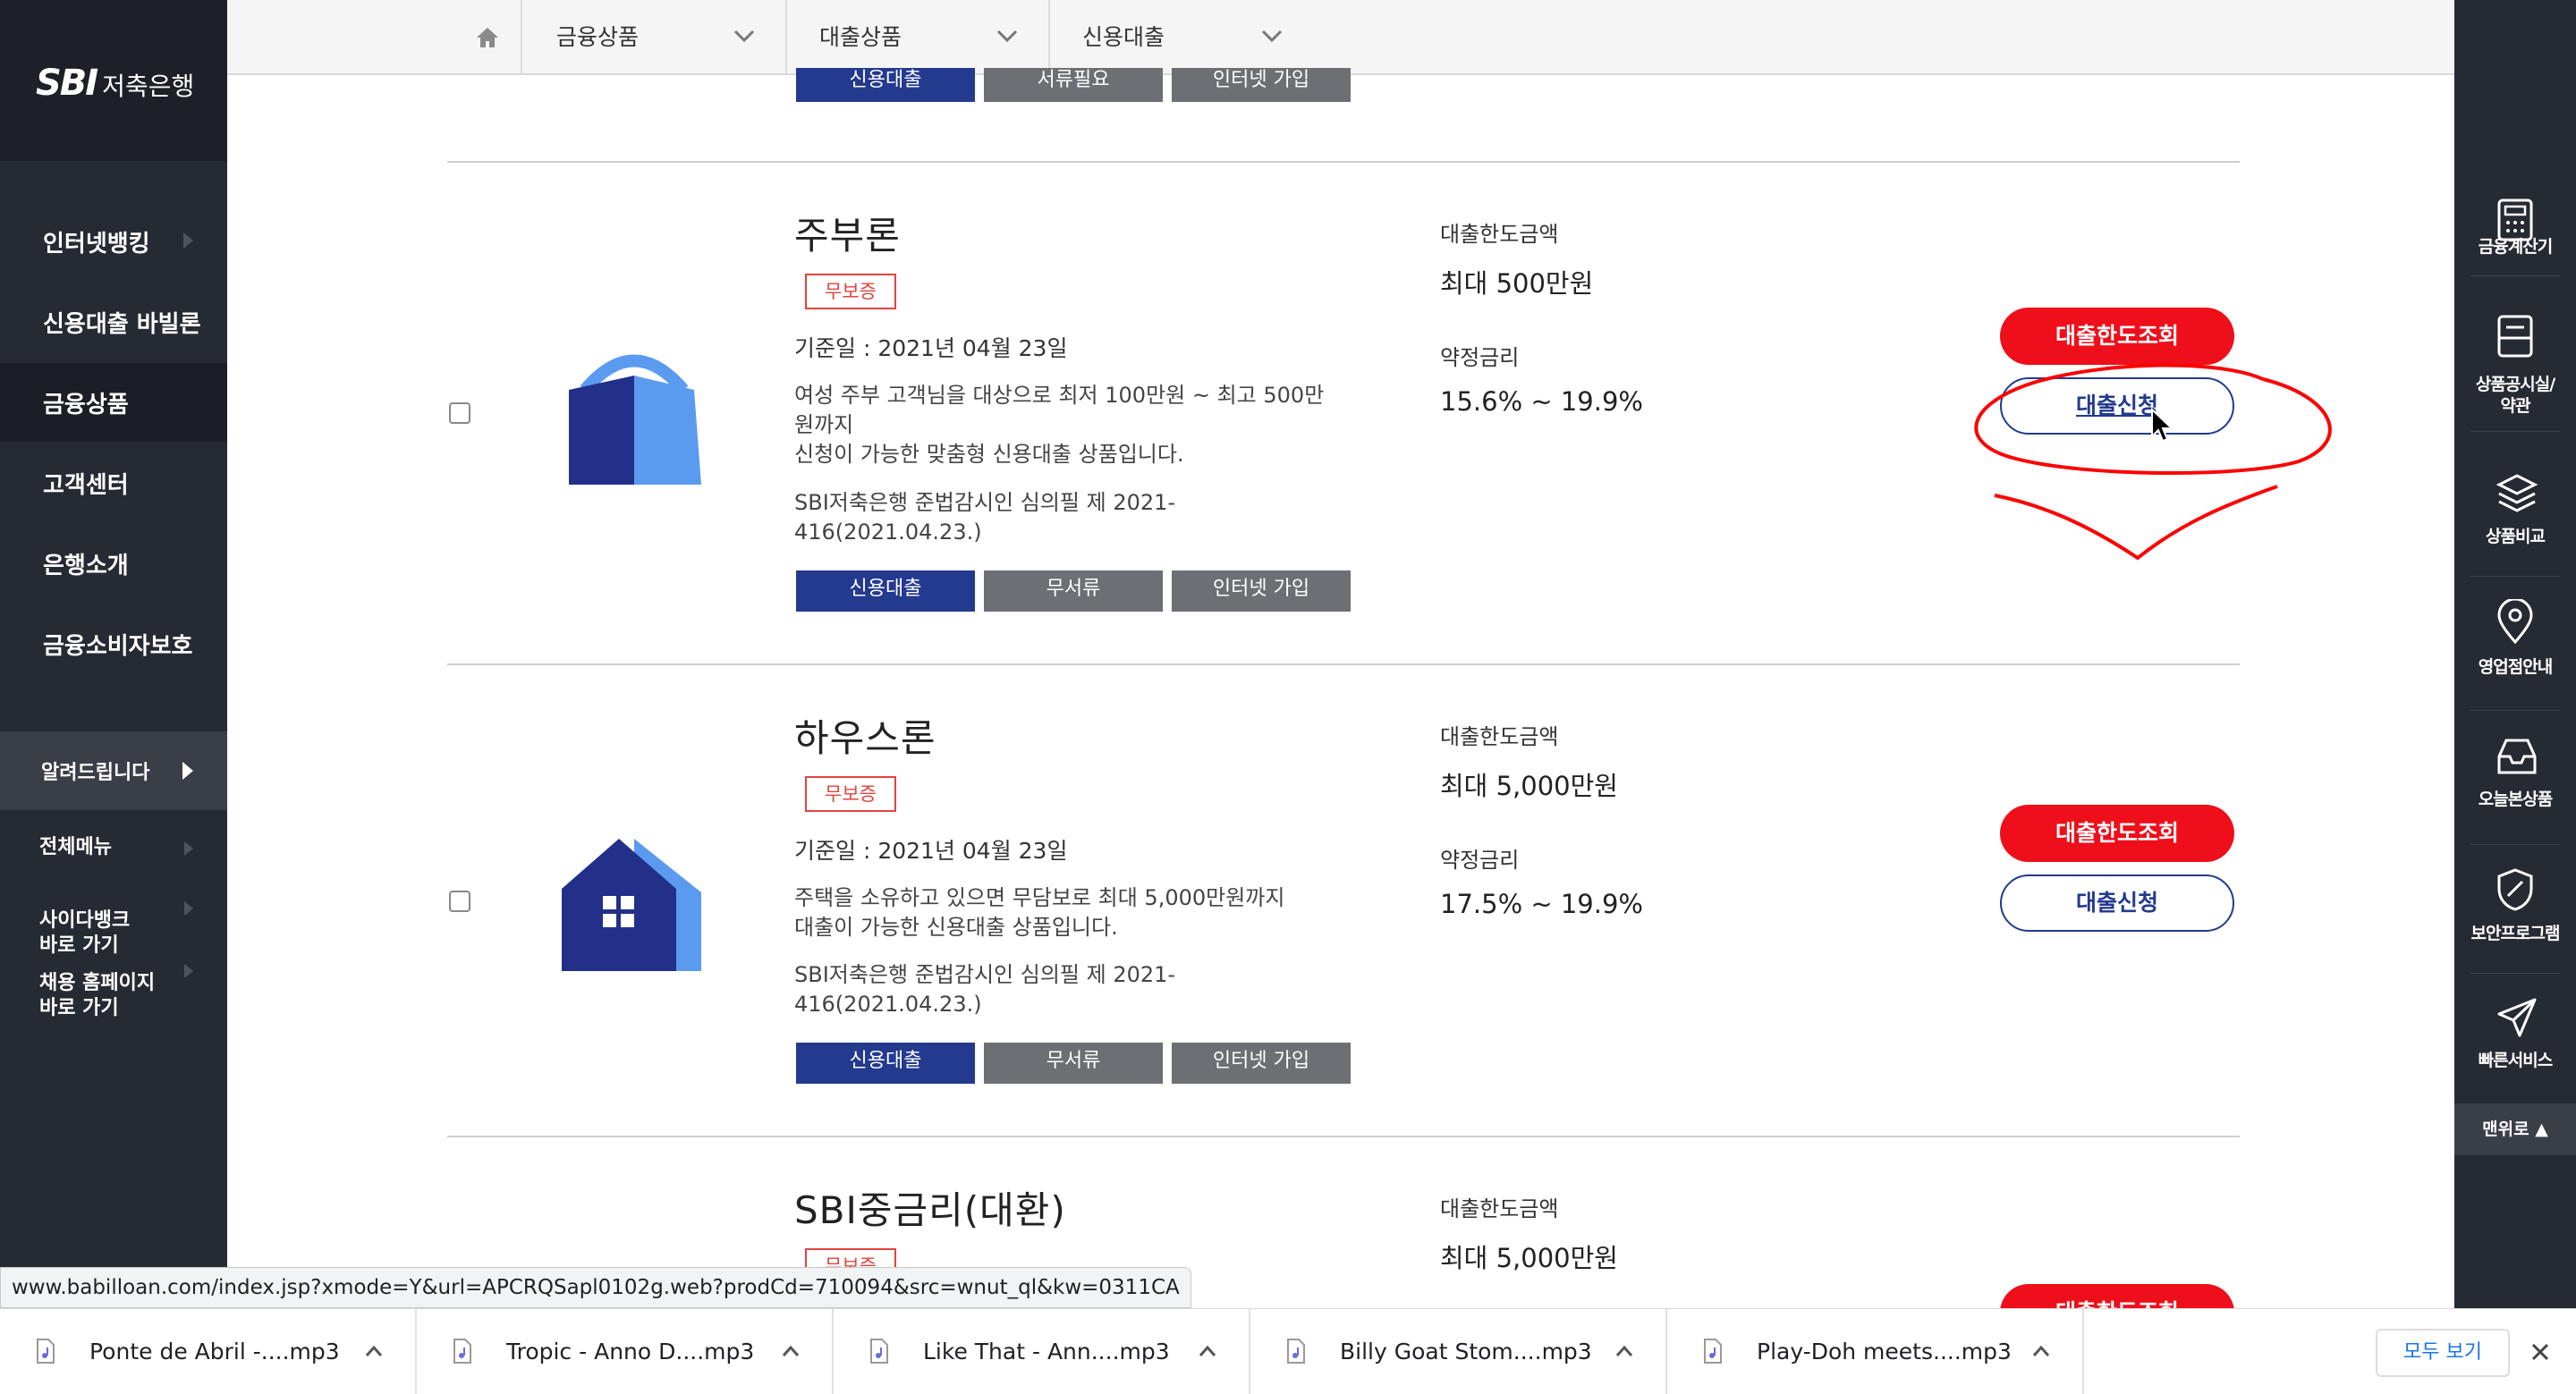 The height and width of the screenshot is (1394, 2576). I want to click on red-annotation-icon, so click(2153, 462).